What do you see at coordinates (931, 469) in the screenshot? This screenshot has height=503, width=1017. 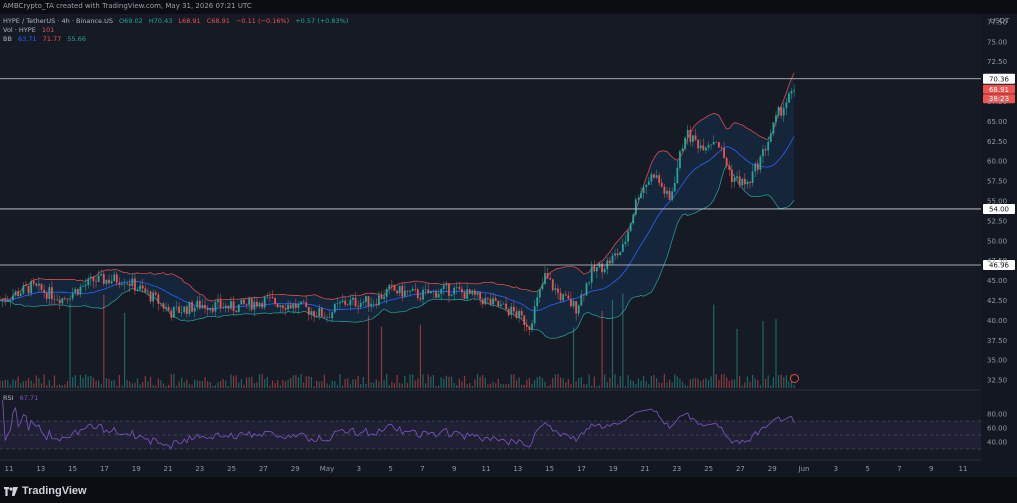 I see `x-tick: 9` at bounding box center [931, 469].